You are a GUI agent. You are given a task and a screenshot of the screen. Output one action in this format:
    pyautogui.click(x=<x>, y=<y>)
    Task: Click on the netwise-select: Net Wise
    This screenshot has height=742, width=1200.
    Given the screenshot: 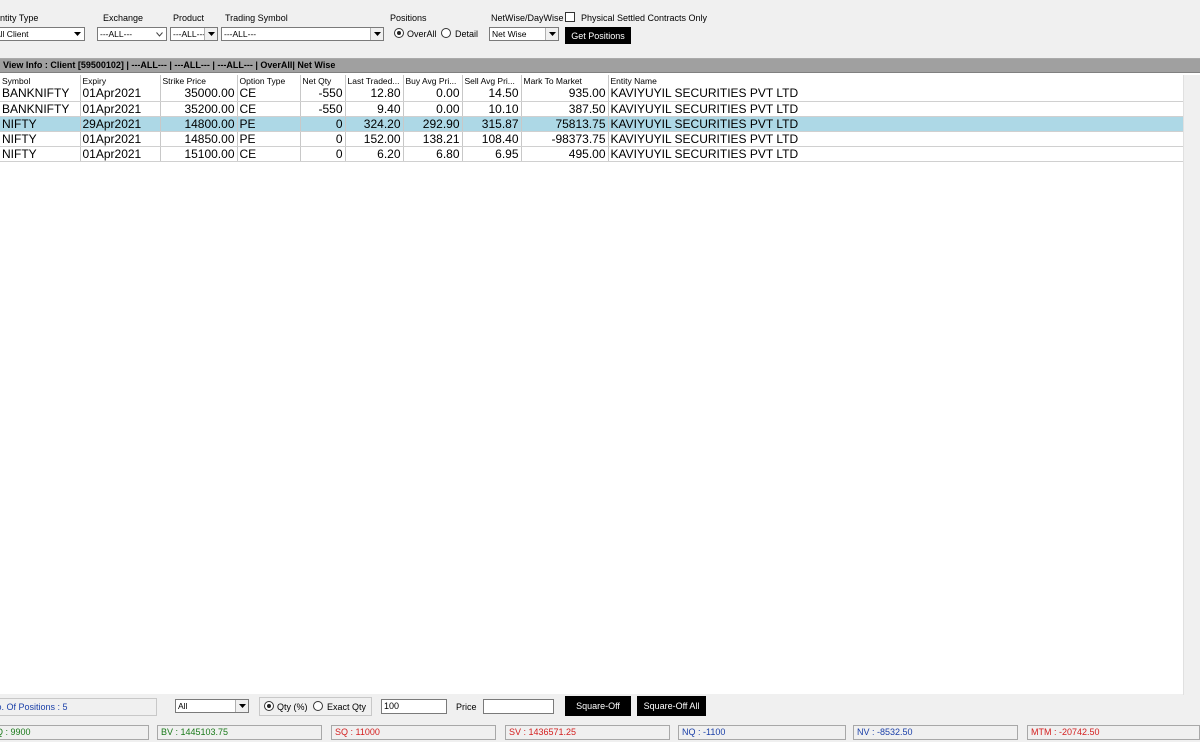 What is the action you would take?
    pyautogui.click(x=524, y=34)
    